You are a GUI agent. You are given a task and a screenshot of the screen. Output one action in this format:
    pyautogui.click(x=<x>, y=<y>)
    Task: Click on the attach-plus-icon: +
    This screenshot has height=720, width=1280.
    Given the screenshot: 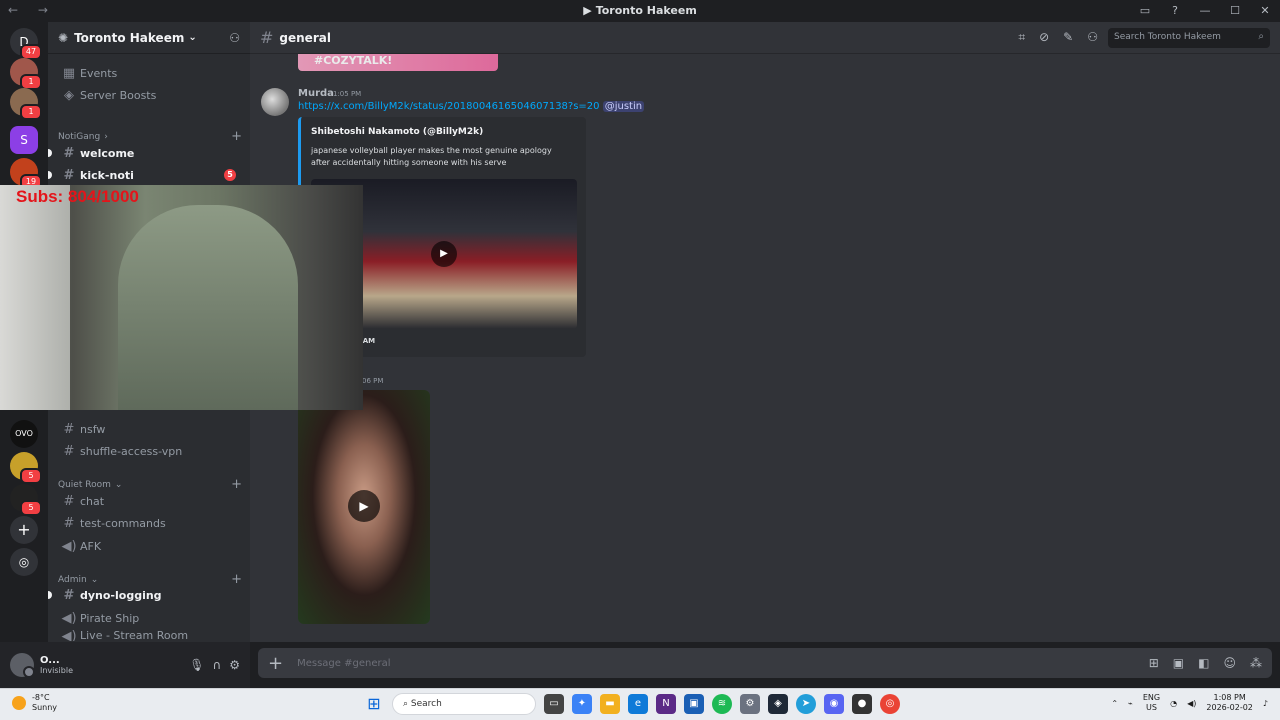 What is the action you would take?
    pyautogui.click(x=275, y=663)
    